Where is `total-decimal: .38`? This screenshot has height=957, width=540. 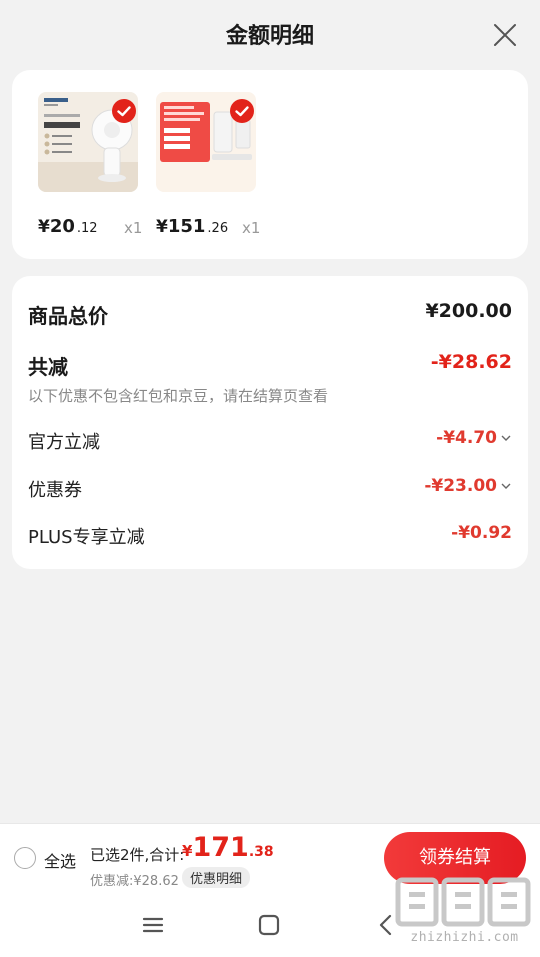
total-decimal: .38 is located at coordinates (261, 852).